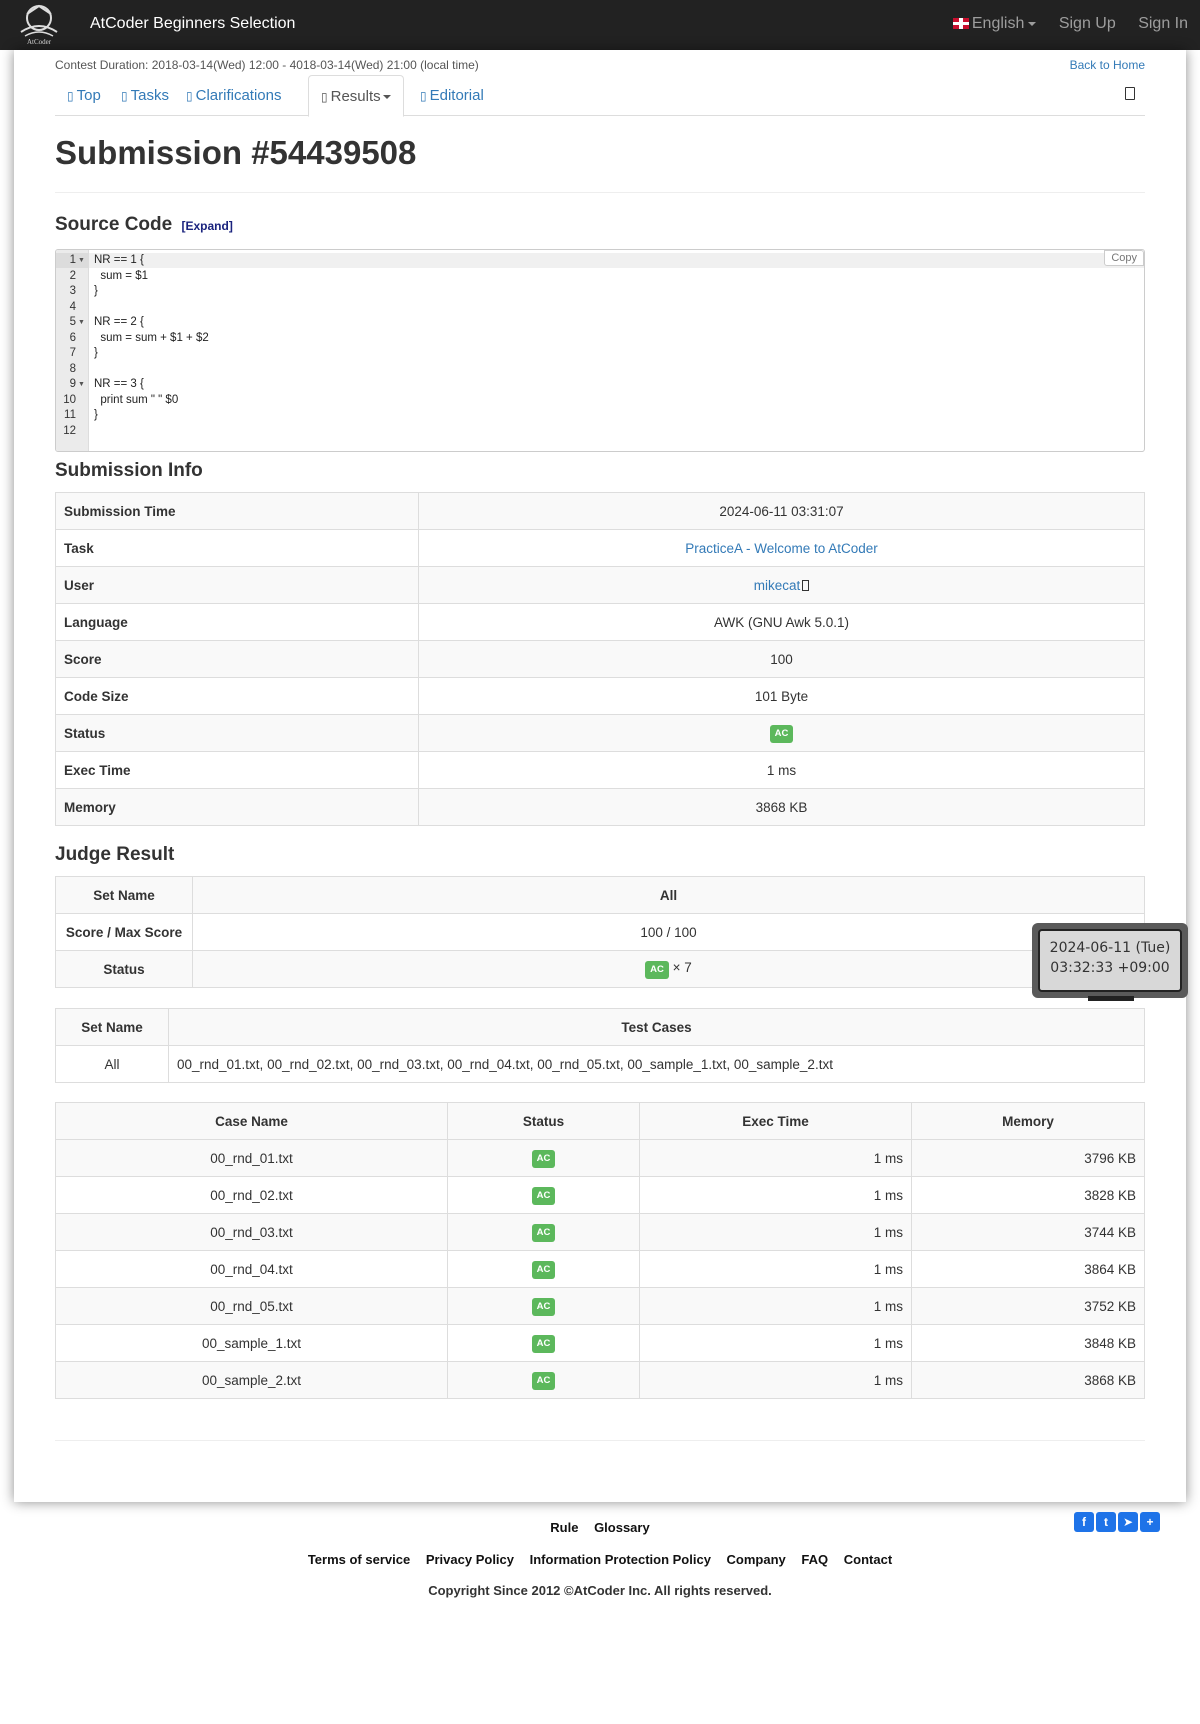 This screenshot has height=1724, width=1200. Describe the element at coordinates (69, 399) in the screenshot. I see `line-number: 10` at that location.